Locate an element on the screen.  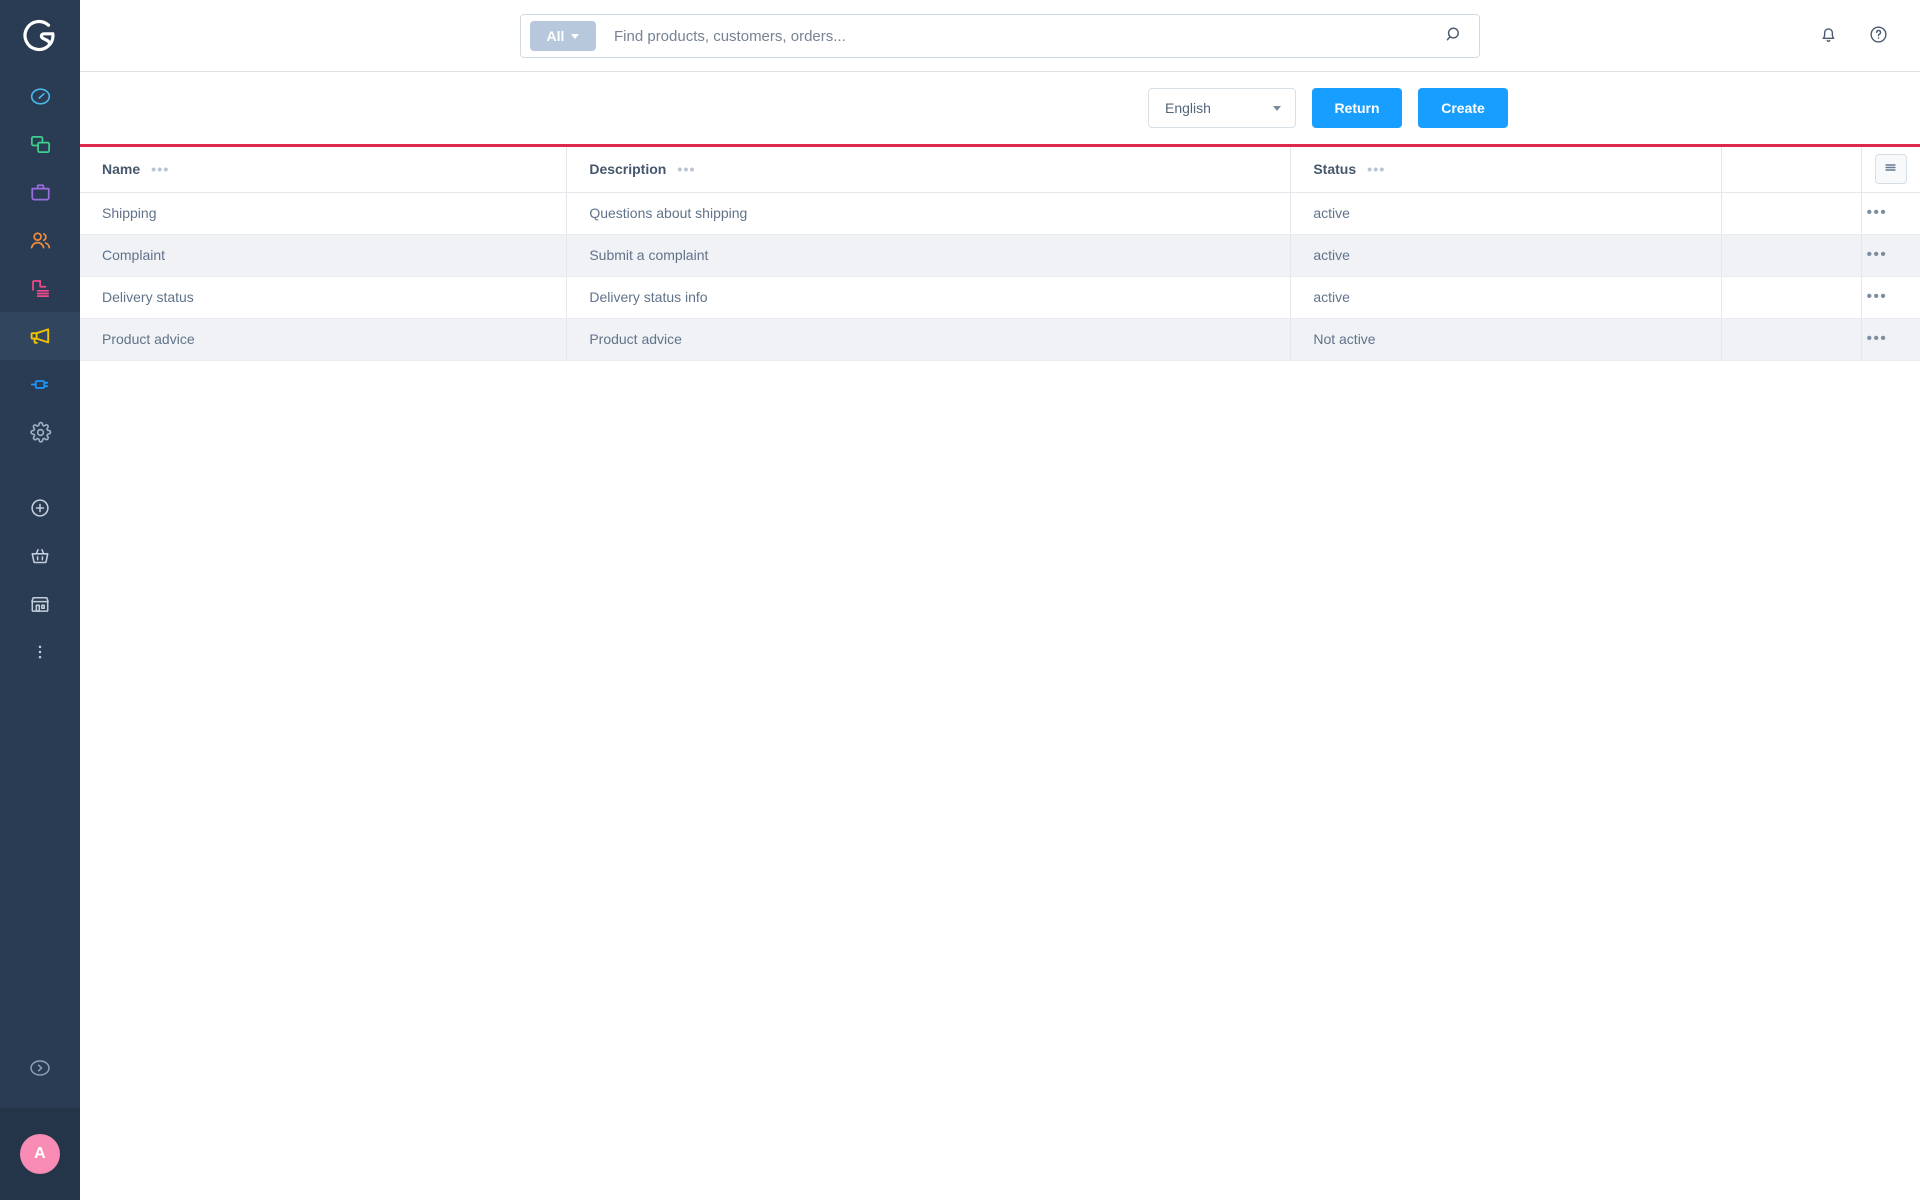
avatar: A is located at coordinates (40, 1154).